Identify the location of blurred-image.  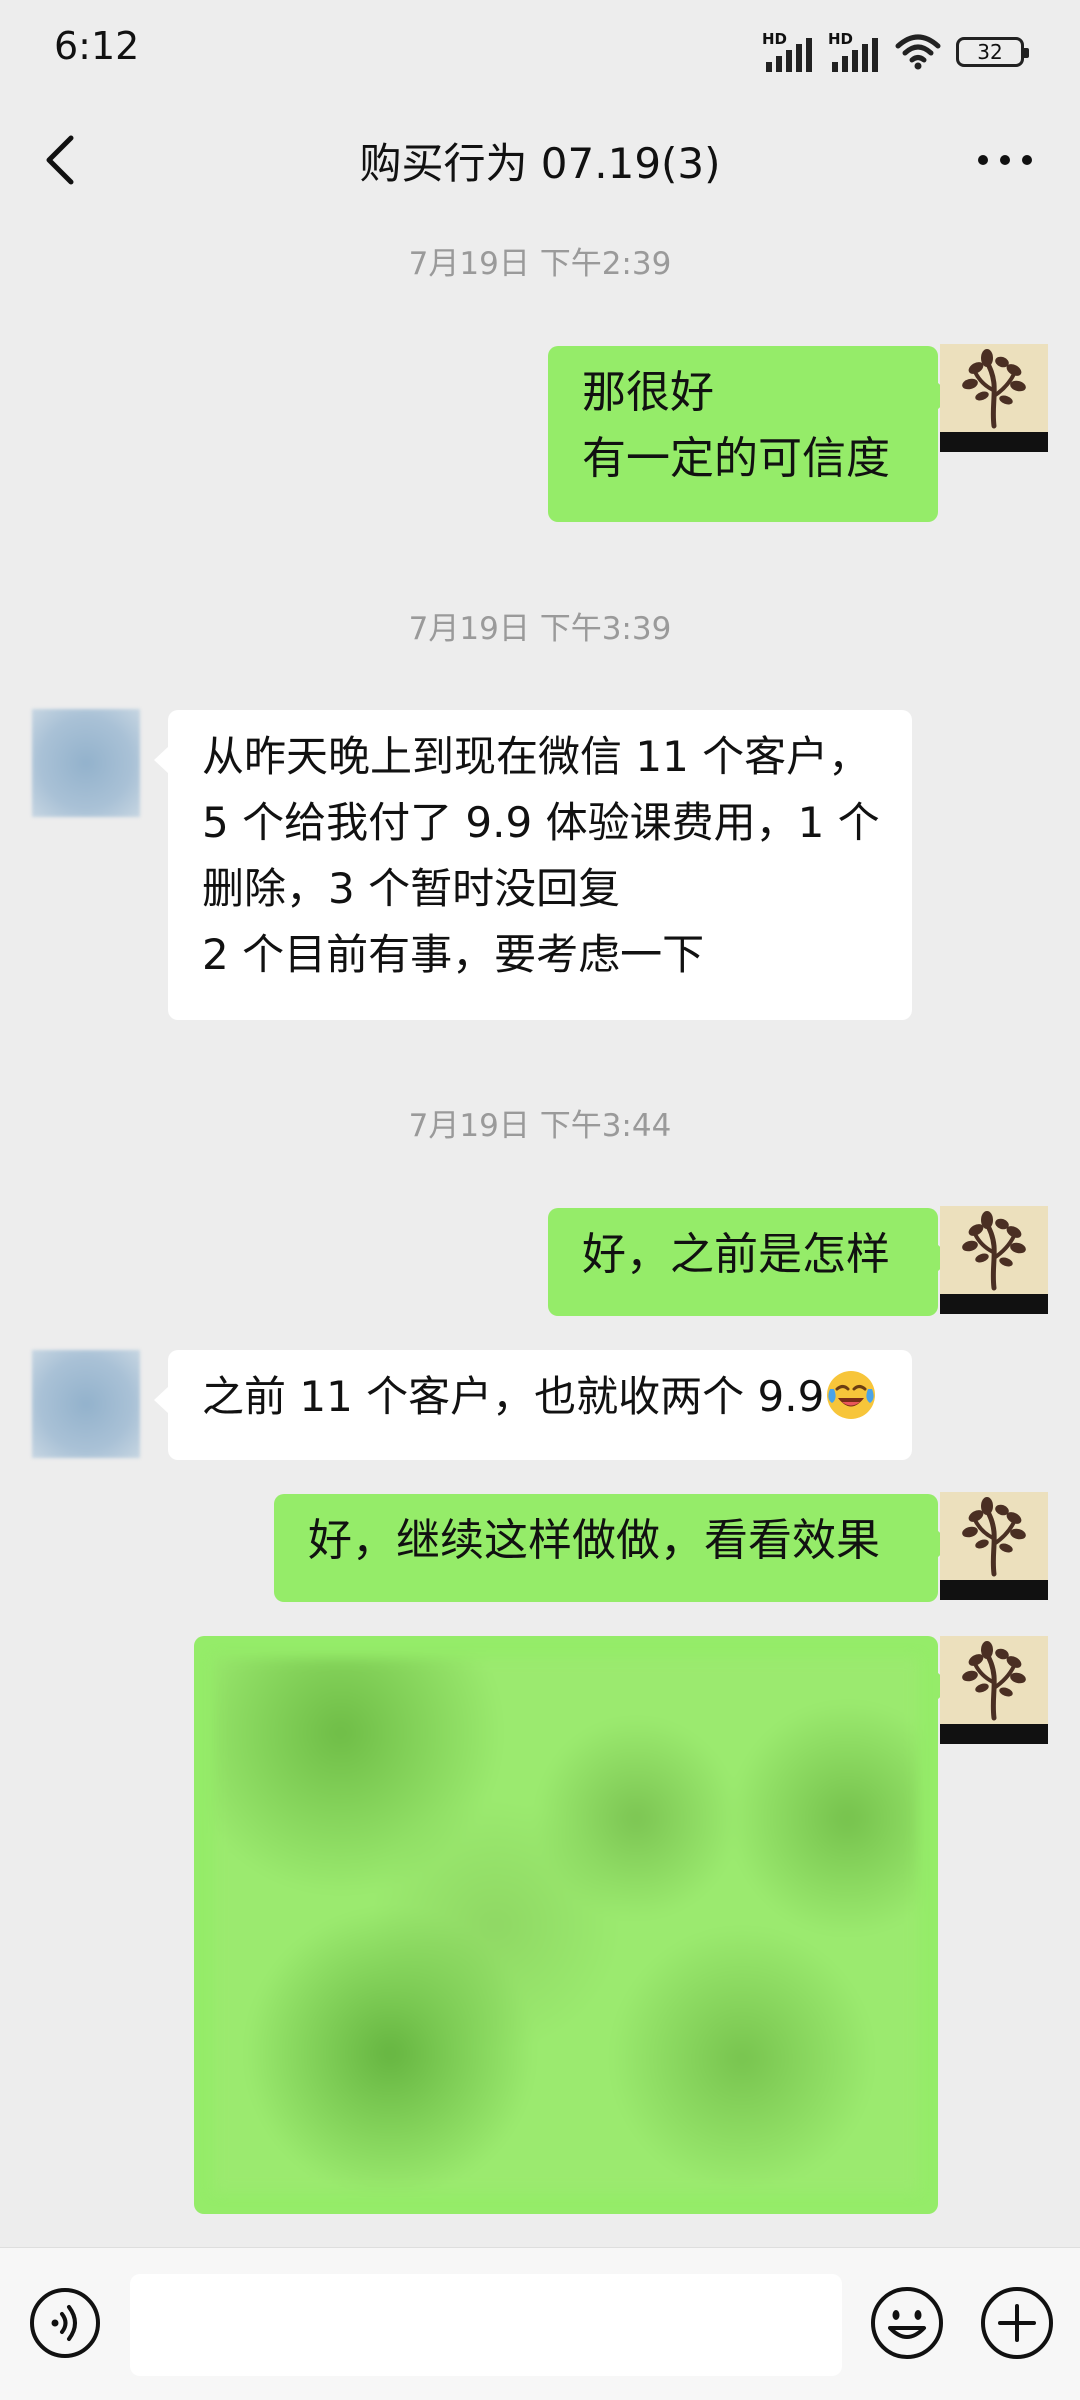
(566, 1925).